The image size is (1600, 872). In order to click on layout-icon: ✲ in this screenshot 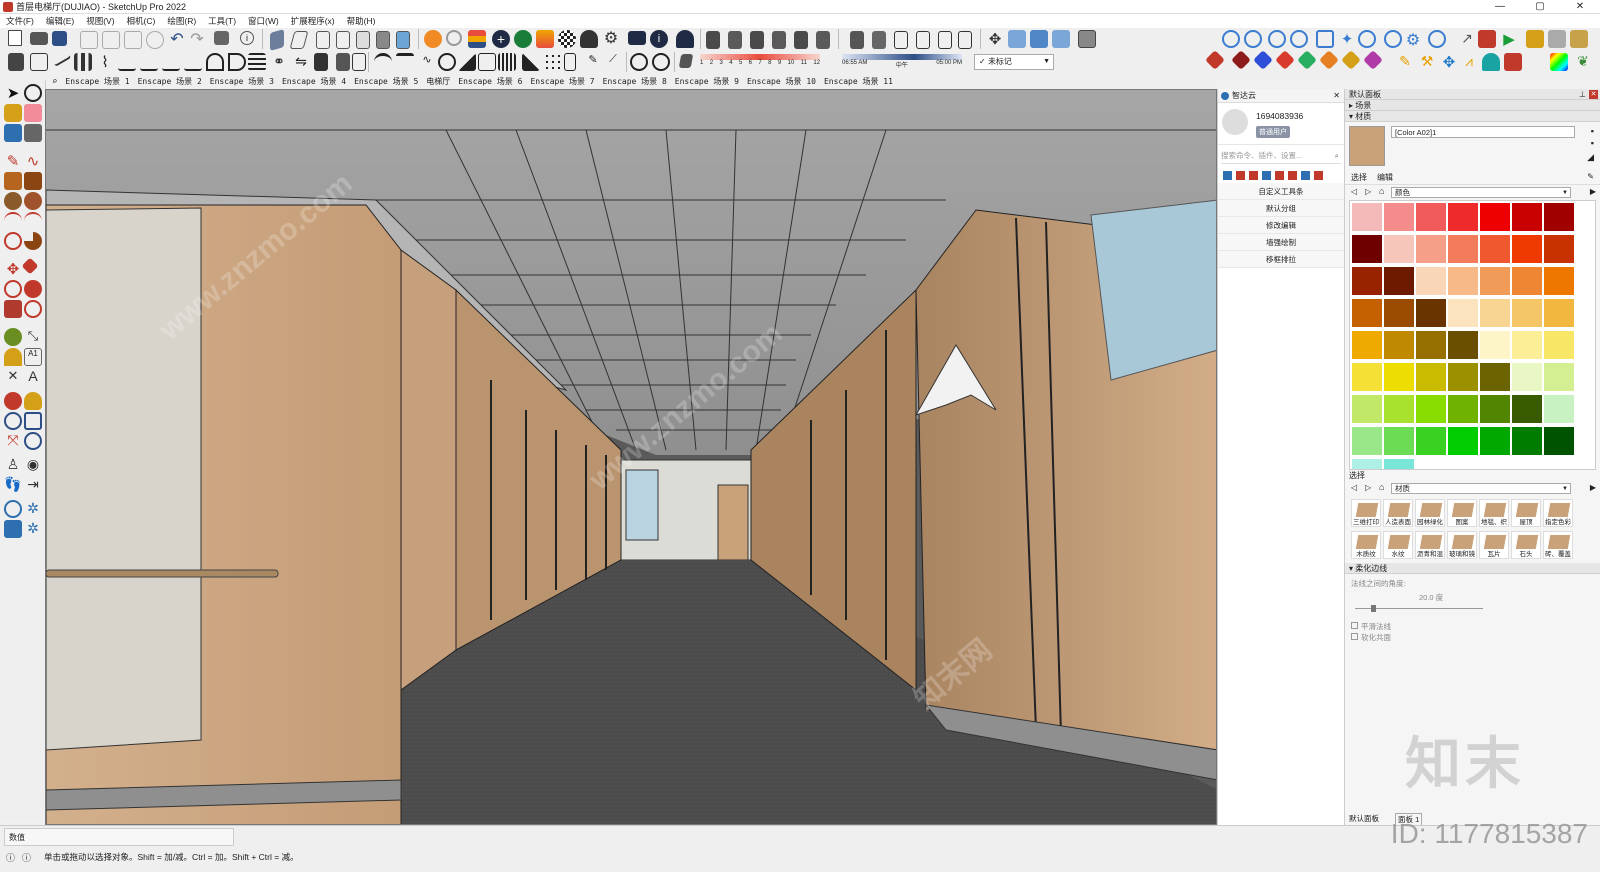, I will do `click(33, 529)`.